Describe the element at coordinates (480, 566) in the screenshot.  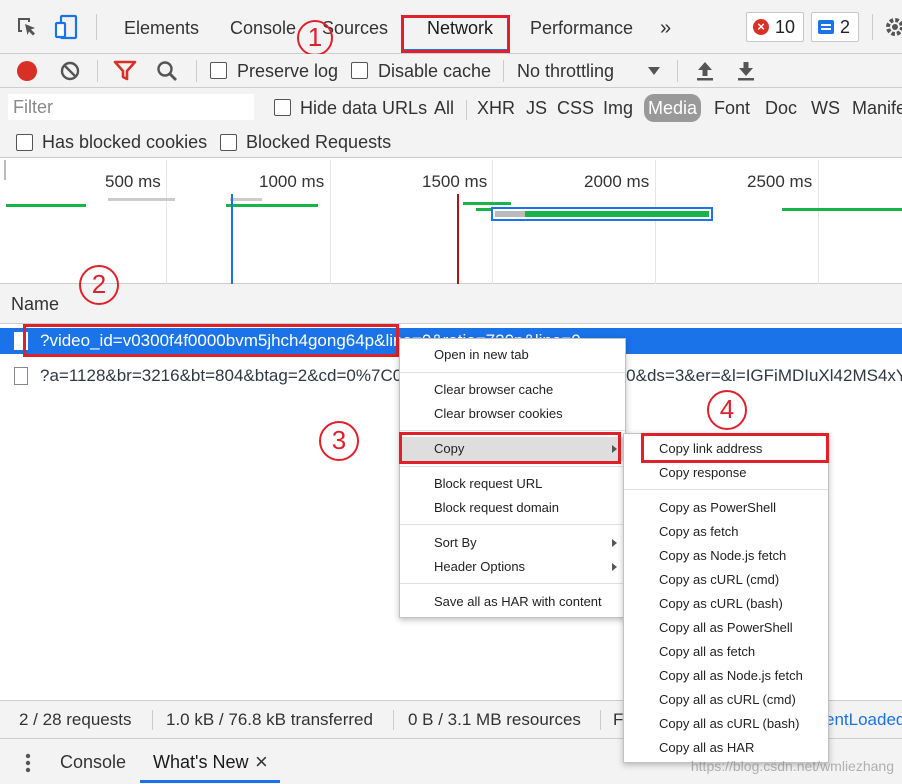
I see `menu-item-header-options-label: Header Options` at that location.